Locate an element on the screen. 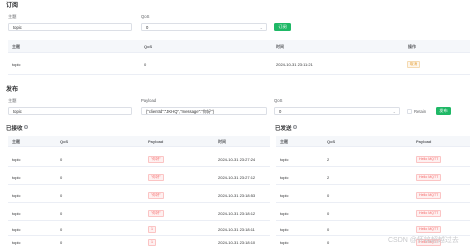 This screenshot has height=246, width=474. received-col-payload: Payload is located at coordinates (156, 141).